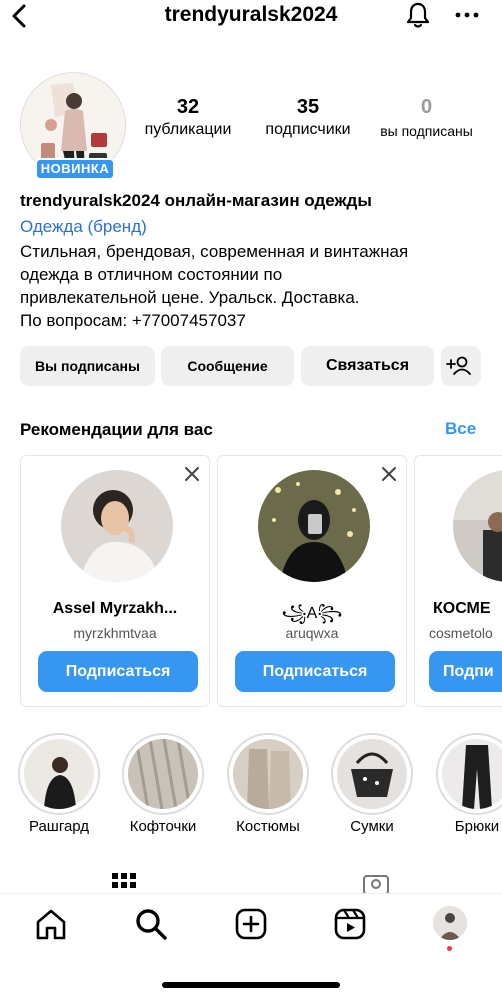  I want to click on highlight-label: Брюки, so click(477, 826).